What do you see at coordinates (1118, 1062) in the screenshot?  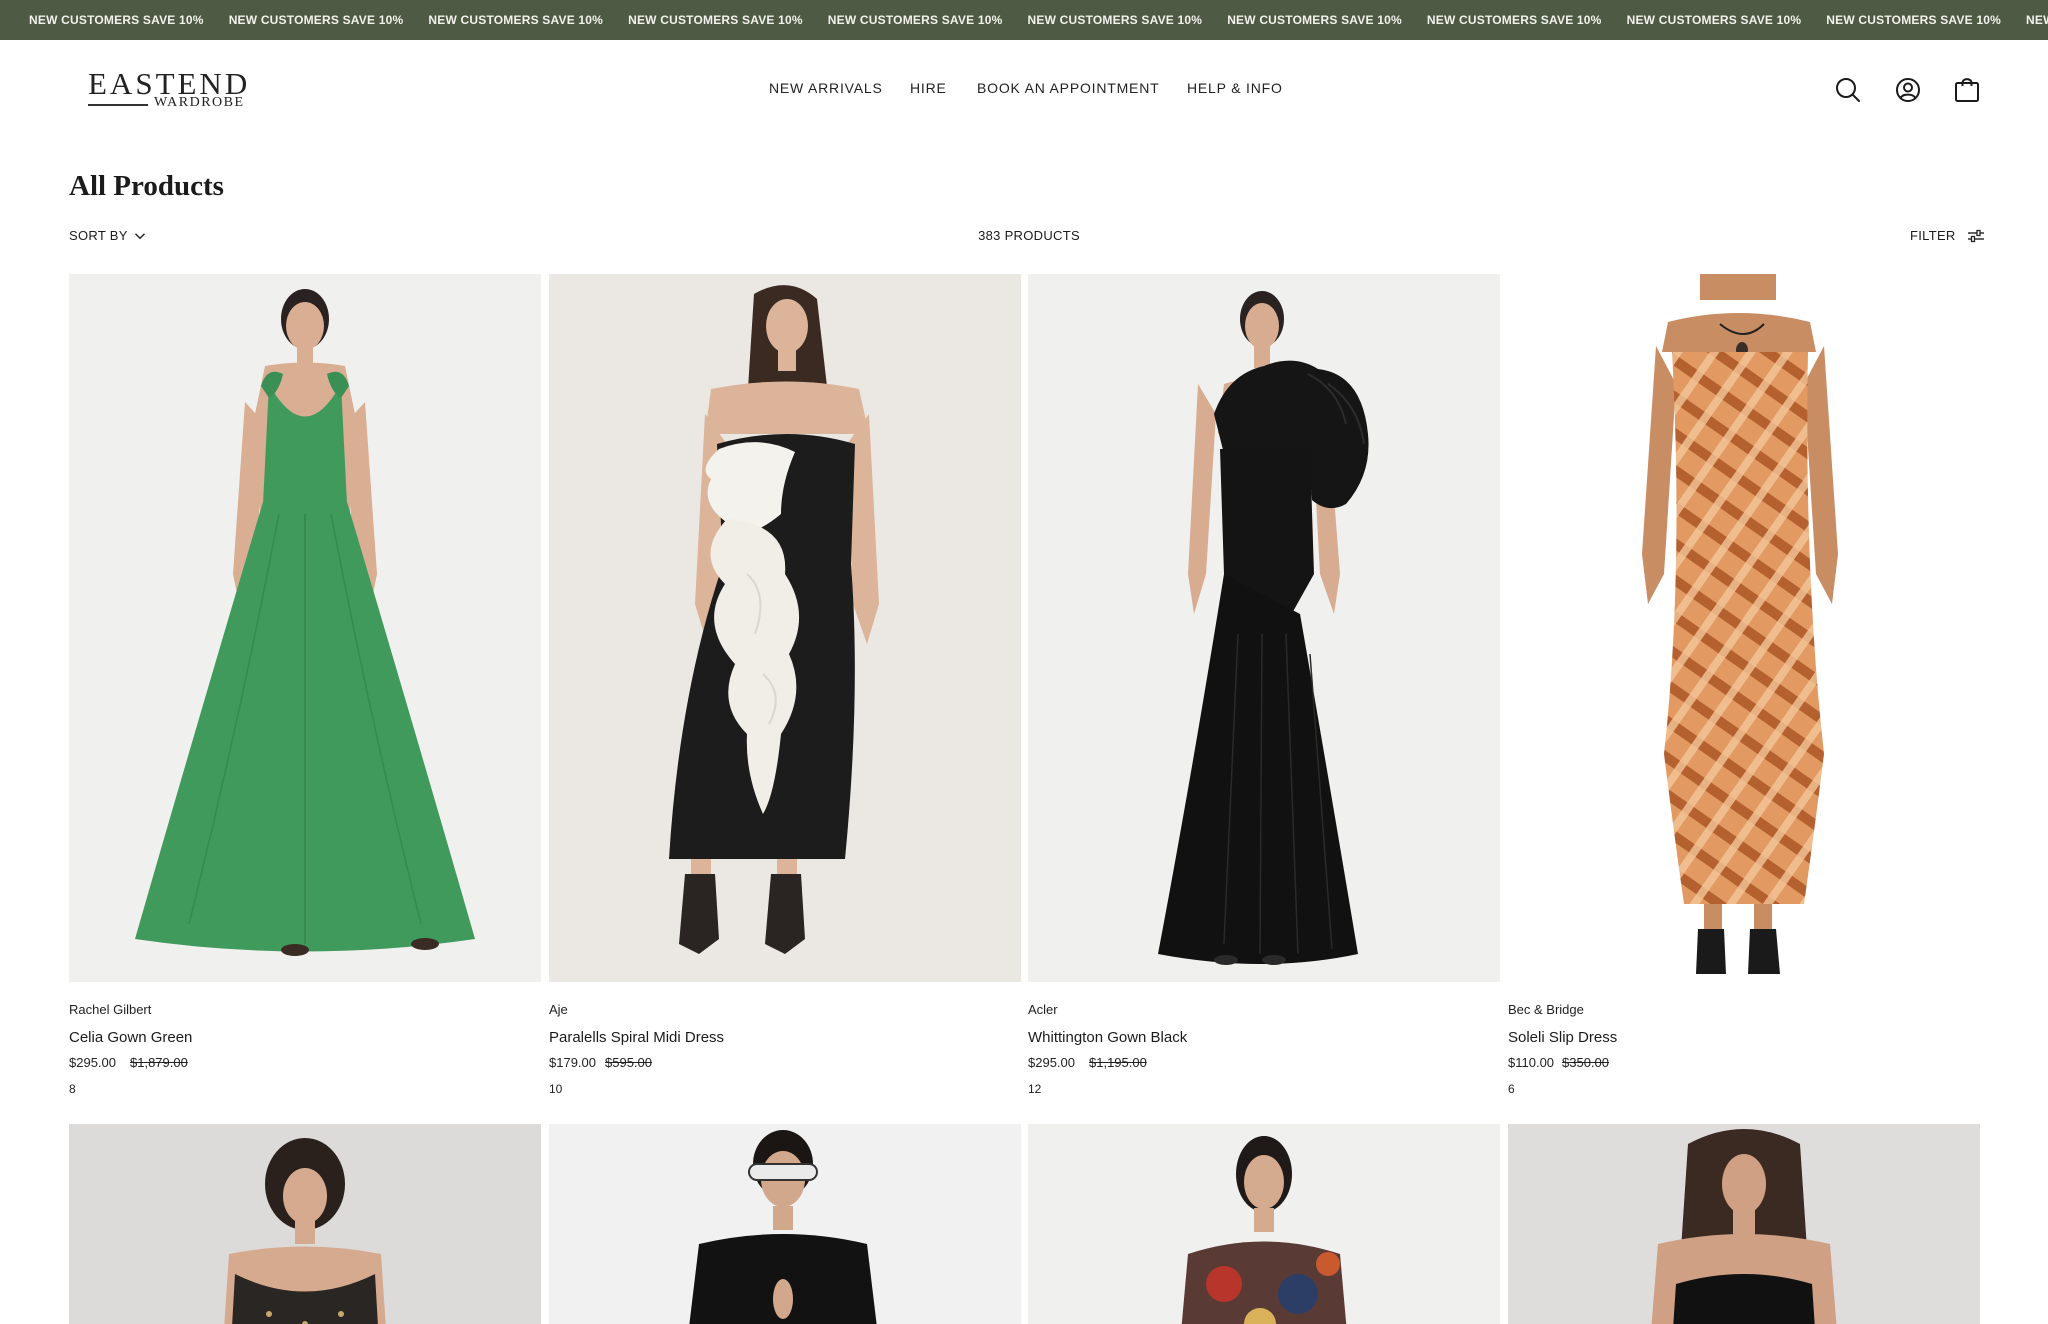 I see `product-compare-price: $1,195.00` at bounding box center [1118, 1062].